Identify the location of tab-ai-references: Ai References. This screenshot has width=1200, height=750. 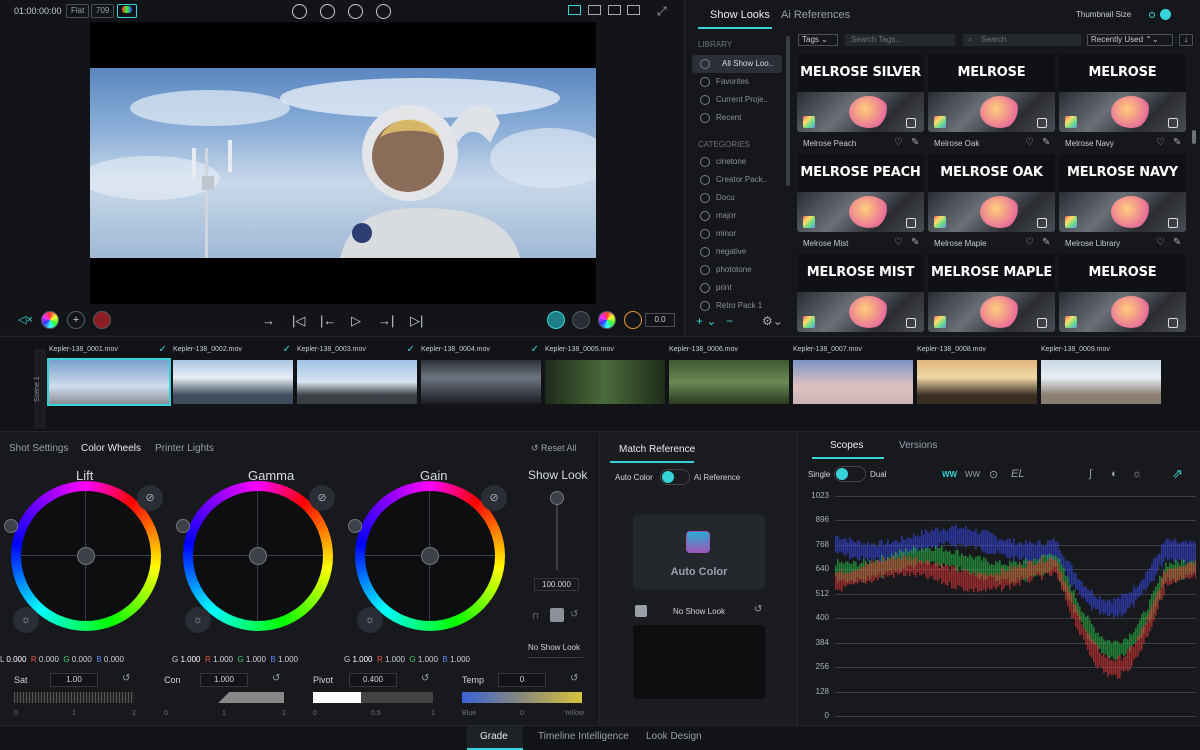
(815, 15).